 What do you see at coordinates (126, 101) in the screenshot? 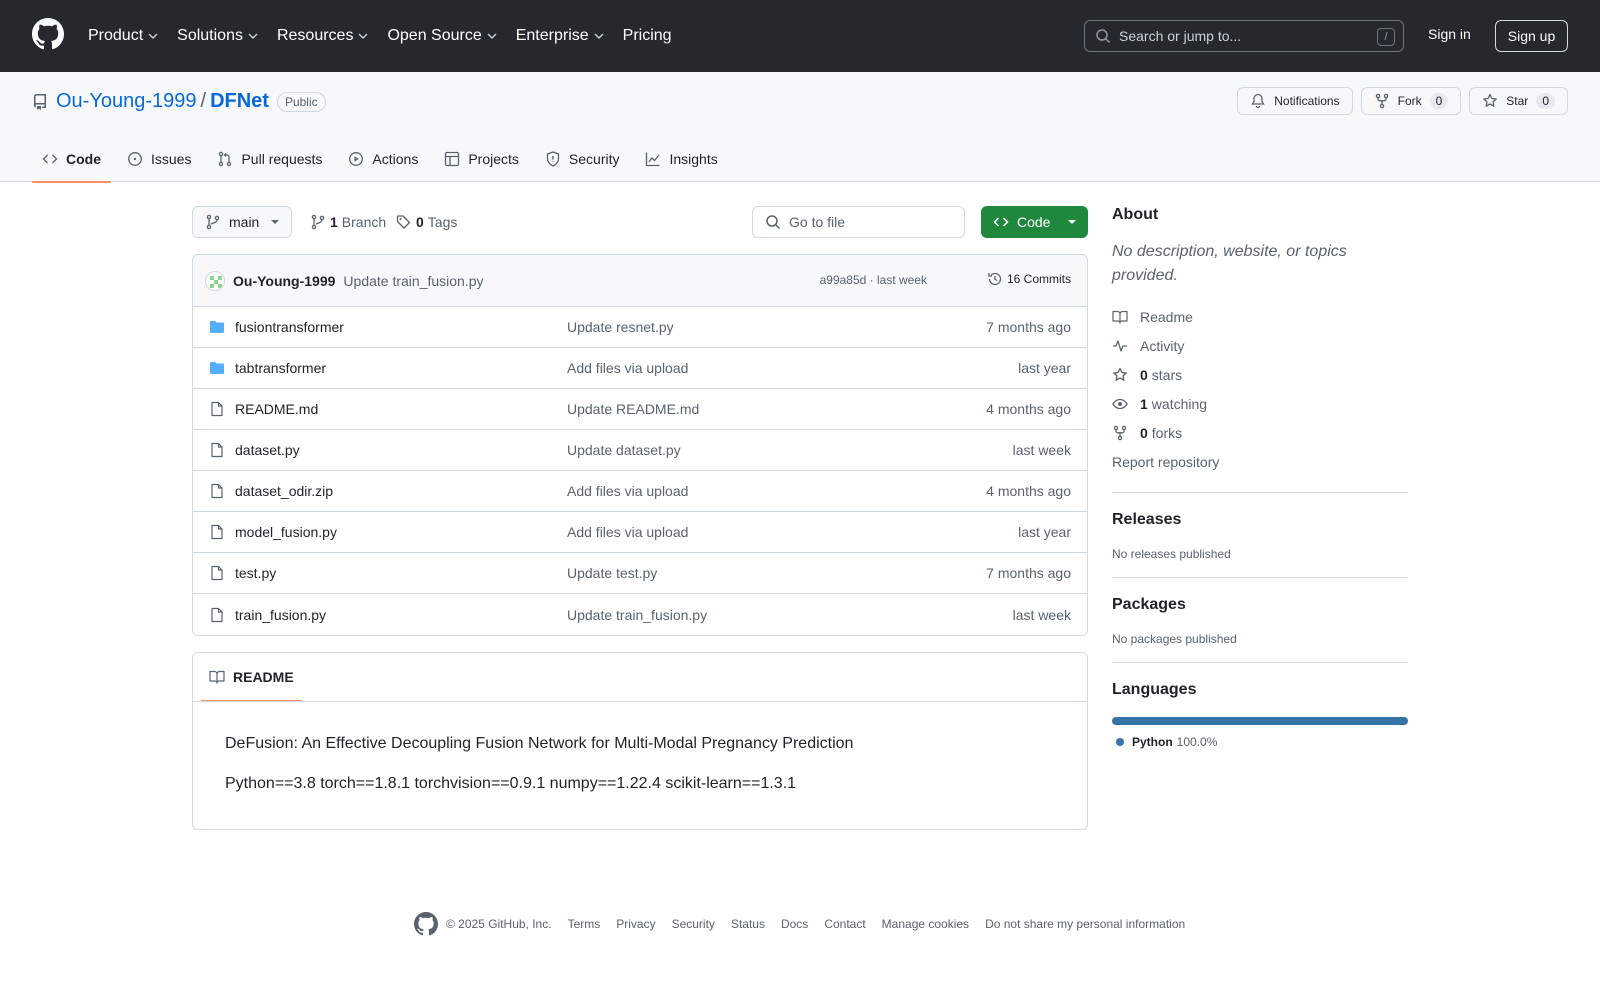
I see `repo-owner-link: Ou-Young-1999` at bounding box center [126, 101].